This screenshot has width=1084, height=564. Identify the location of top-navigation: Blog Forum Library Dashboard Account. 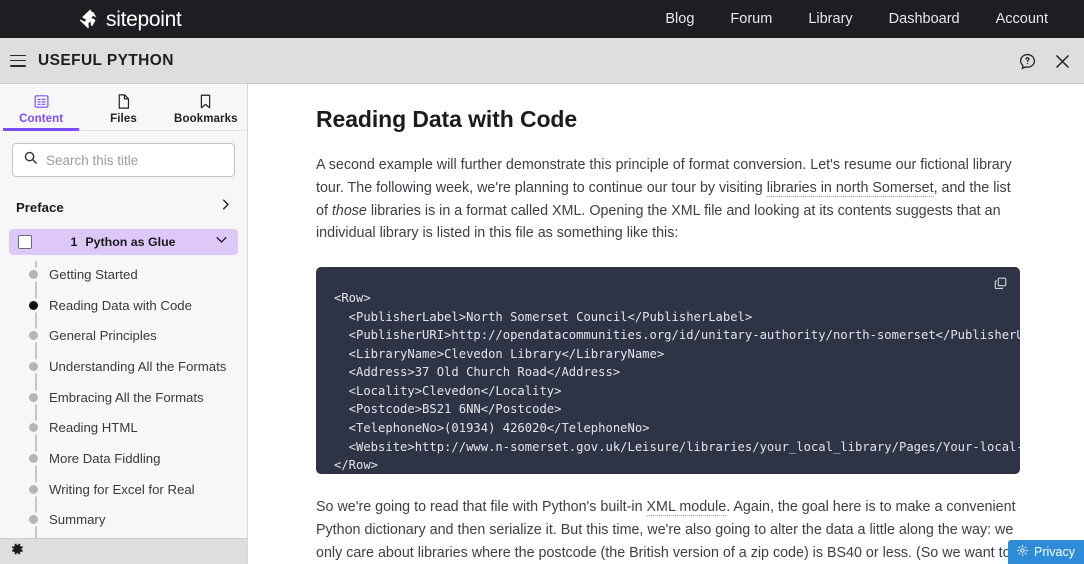
(856, 19).